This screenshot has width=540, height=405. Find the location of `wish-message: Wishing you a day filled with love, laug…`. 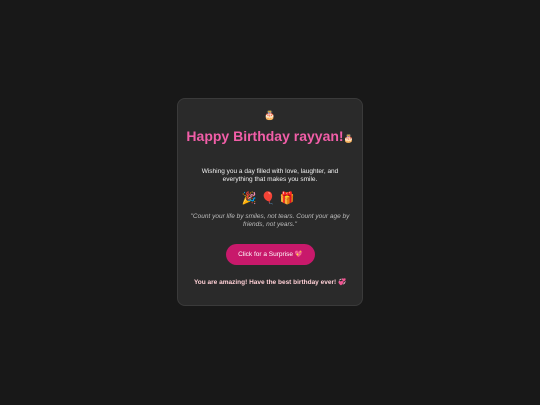

wish-message: Wishing you a day filled with love, laug… is located at coordinates (270, 175).